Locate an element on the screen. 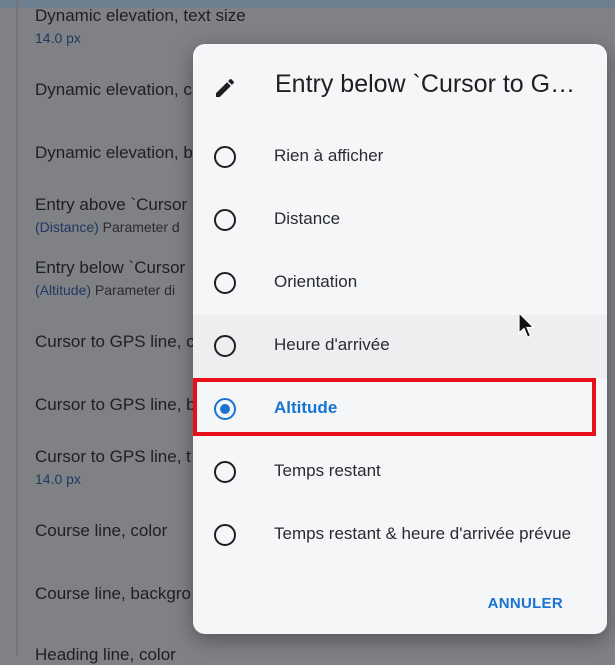 The image size is (615, 665). setting-title: Course line, backgro is located at coordinates (113, 593).